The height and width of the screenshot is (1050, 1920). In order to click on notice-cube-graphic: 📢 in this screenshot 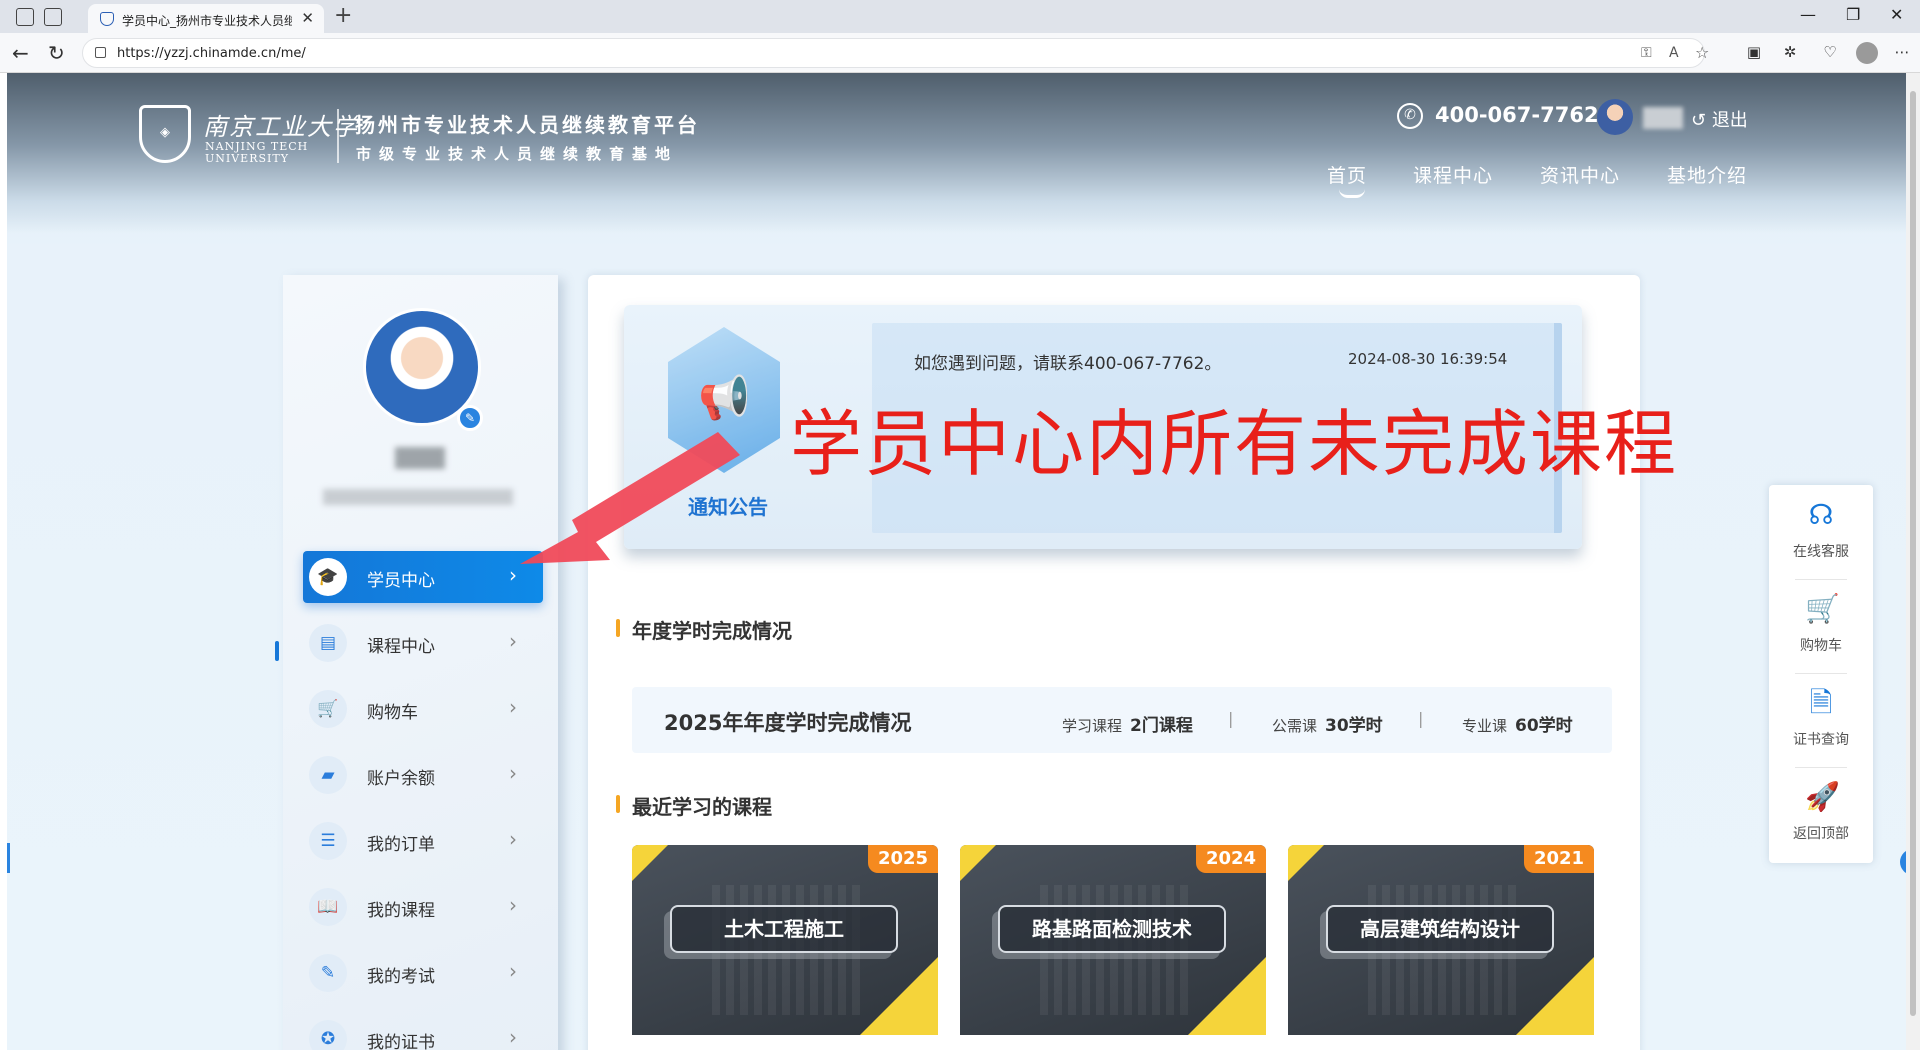, I will do `click(724, 400)`.